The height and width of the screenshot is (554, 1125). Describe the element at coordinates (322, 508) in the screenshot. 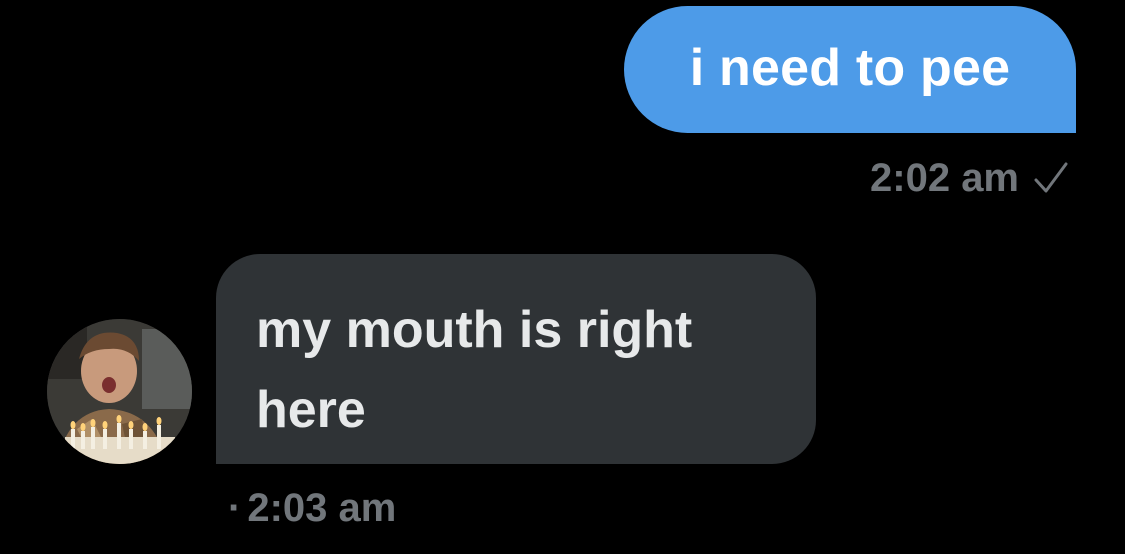

I see `incoming-message-time: 2:03 am` at that location.